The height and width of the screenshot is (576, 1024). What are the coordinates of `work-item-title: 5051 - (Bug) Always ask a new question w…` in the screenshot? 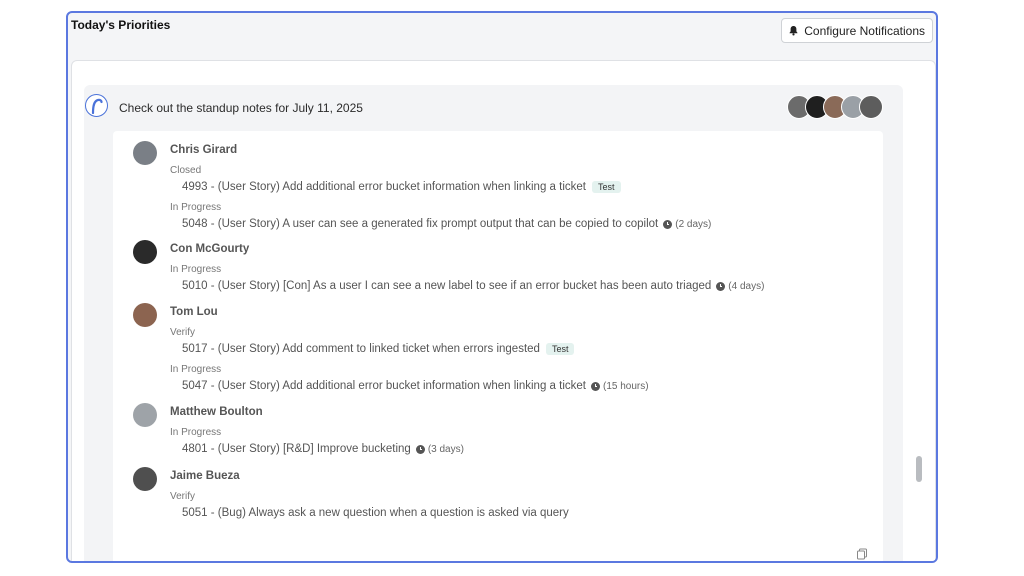 It's located at (375, 513).